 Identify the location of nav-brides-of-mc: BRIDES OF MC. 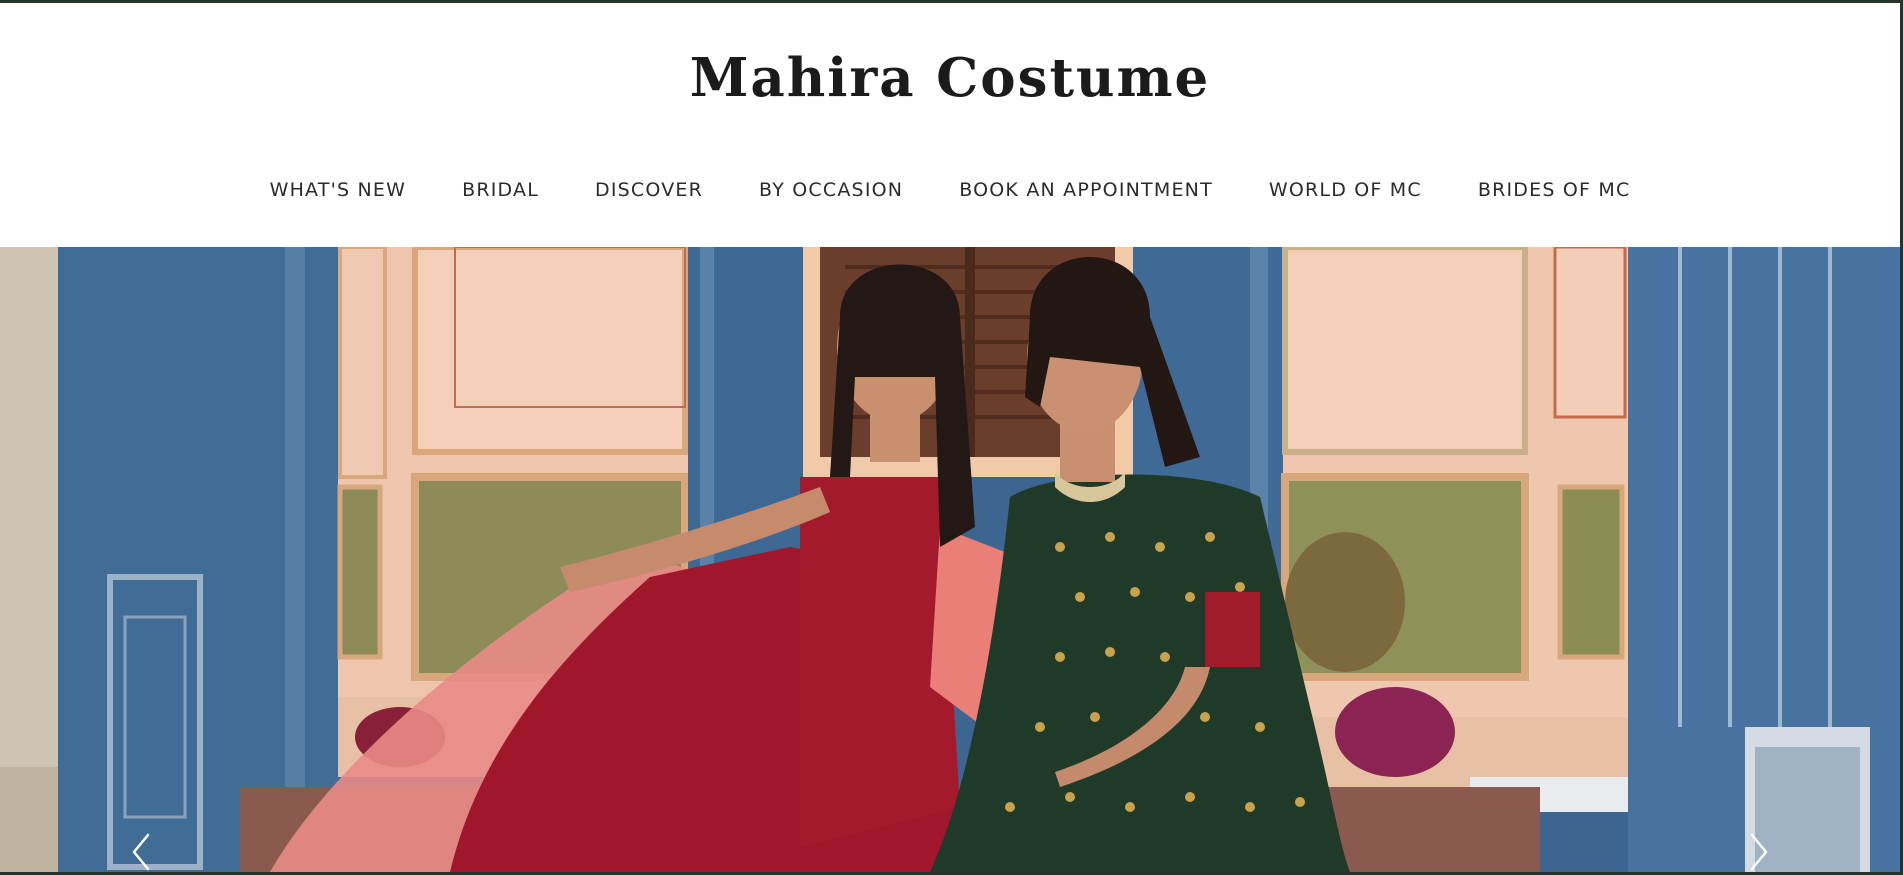
(1554, 190).